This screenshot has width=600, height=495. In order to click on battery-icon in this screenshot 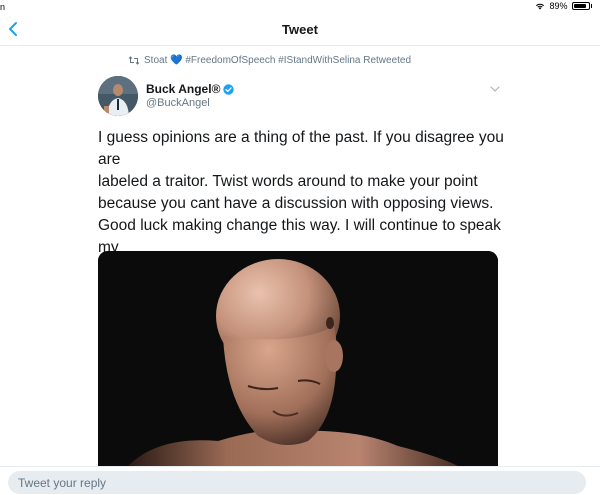, I will do `click(580, 6)`.